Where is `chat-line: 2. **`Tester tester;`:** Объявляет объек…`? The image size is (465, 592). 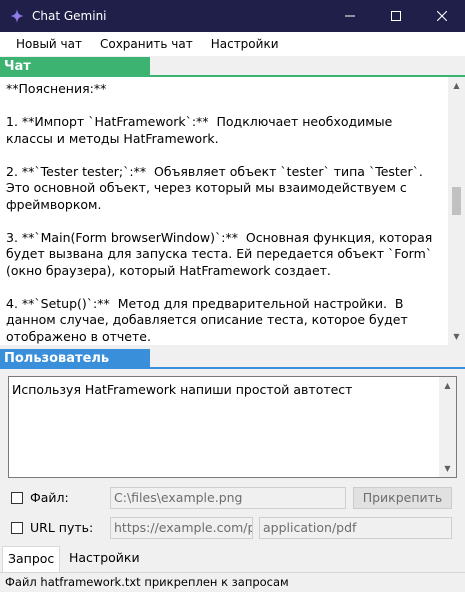 chat-line: 2. **`Tester tester;`:** Объявляет объек… is located at coordinates (216, 187).